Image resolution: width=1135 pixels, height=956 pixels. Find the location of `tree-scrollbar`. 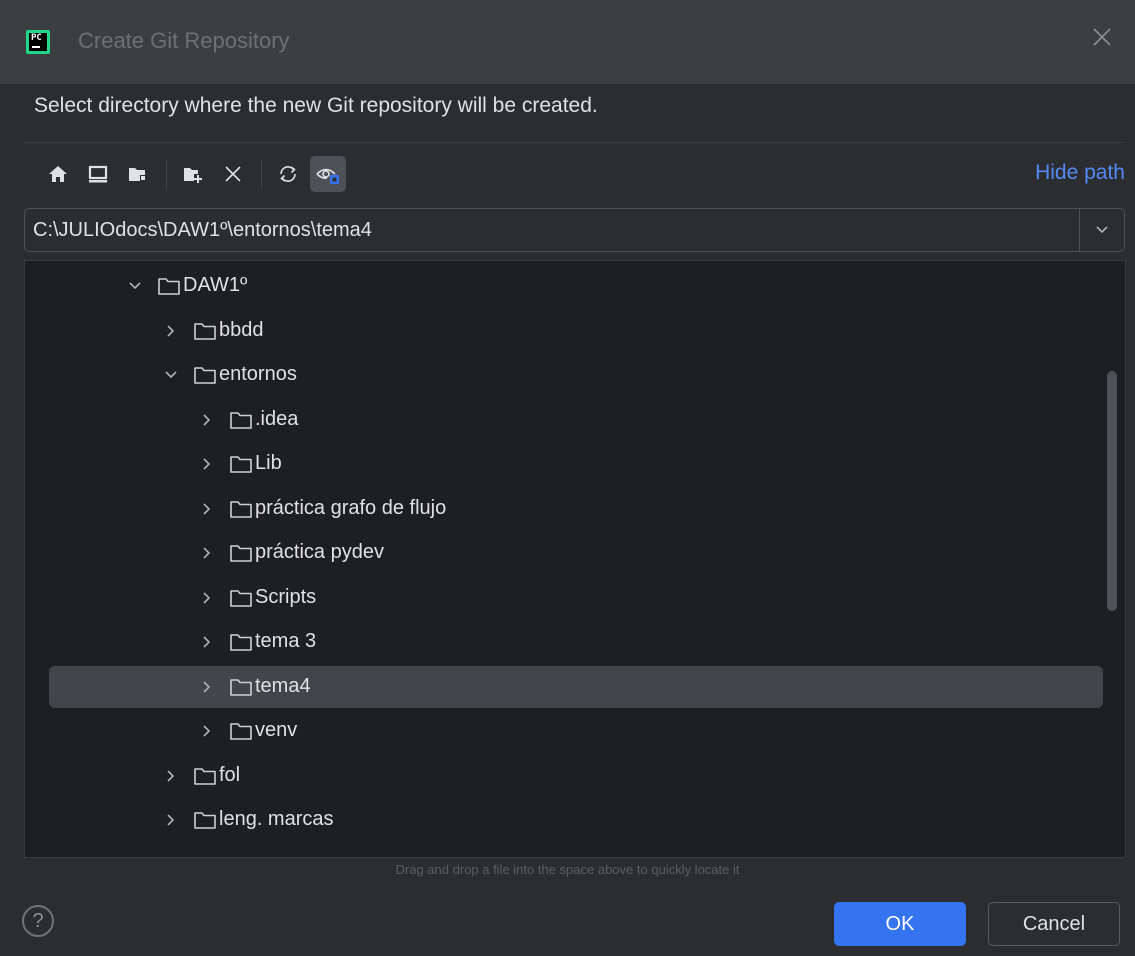

tree-scrollbar is located at coordinates (1112, 491).